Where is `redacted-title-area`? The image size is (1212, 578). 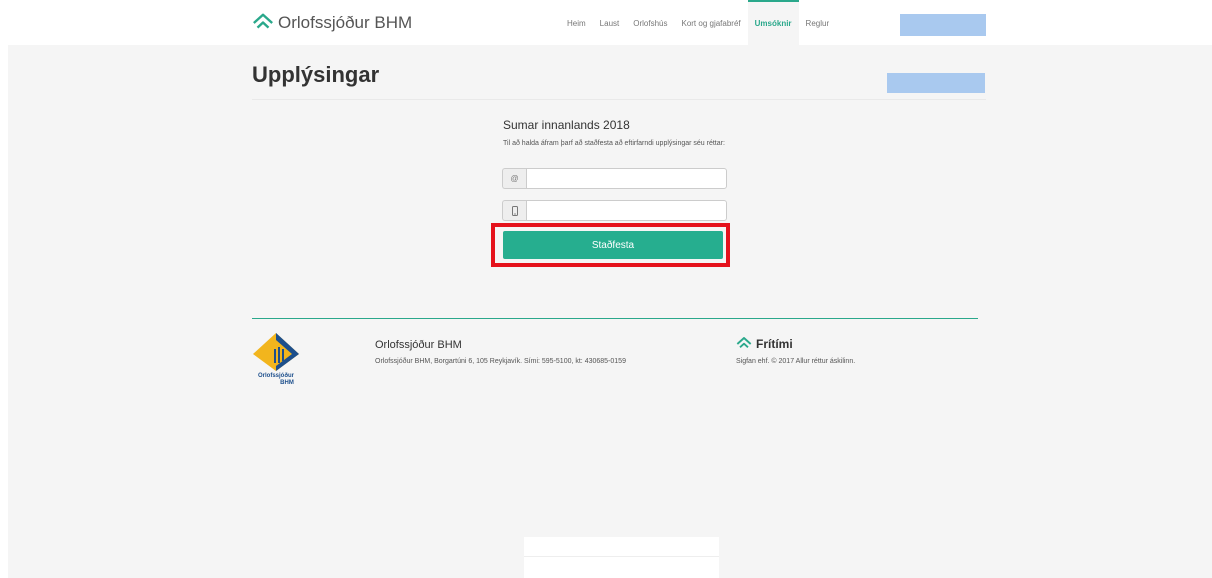
redacted-title-area is located at coordinates (936, 83).